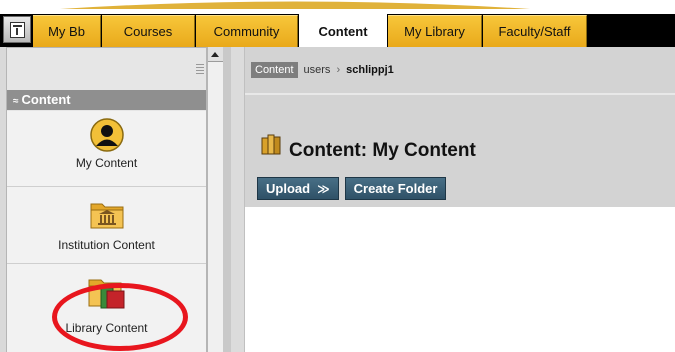 This screenshot has width=675, height=352. I want to click on book-stack-icon, so click(271, 144).